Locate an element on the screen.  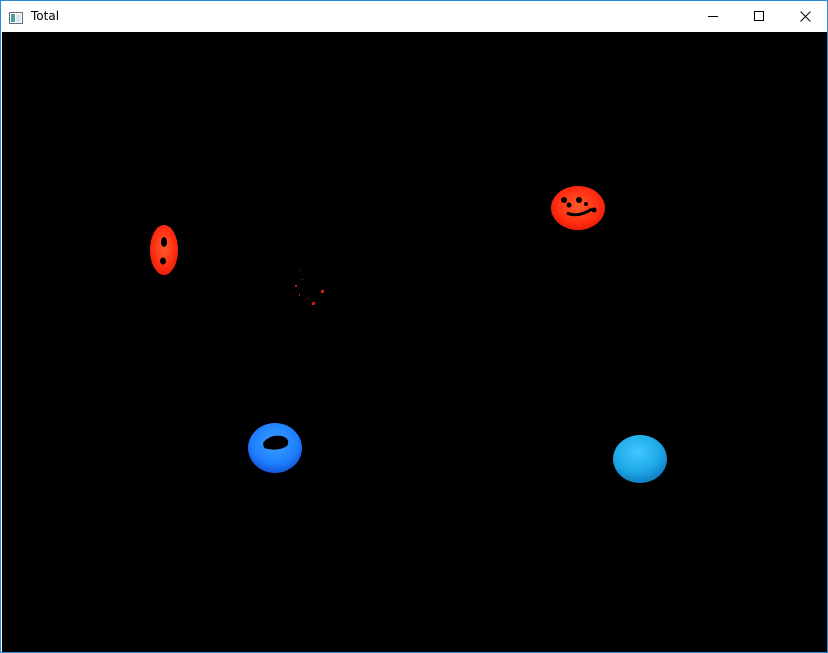
cyan-blob-right is located at coordinates (640, 459).